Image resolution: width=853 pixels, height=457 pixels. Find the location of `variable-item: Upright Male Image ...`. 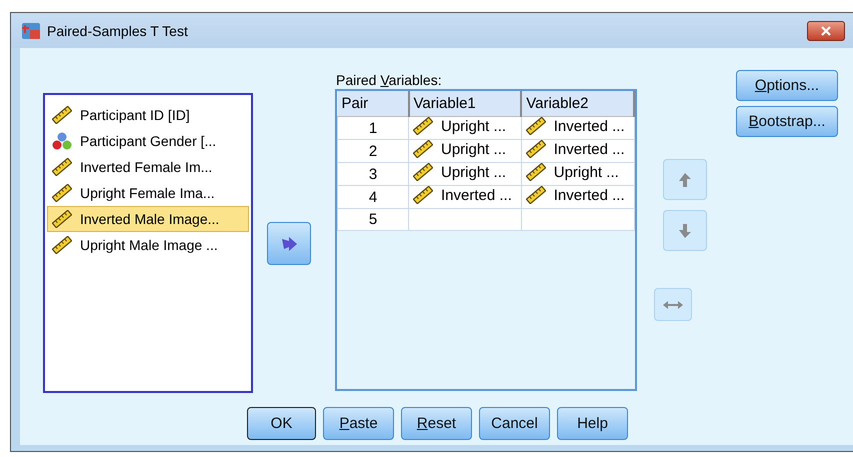

variable-item: Upright Male Image ... is located at coordinates (148, 245).